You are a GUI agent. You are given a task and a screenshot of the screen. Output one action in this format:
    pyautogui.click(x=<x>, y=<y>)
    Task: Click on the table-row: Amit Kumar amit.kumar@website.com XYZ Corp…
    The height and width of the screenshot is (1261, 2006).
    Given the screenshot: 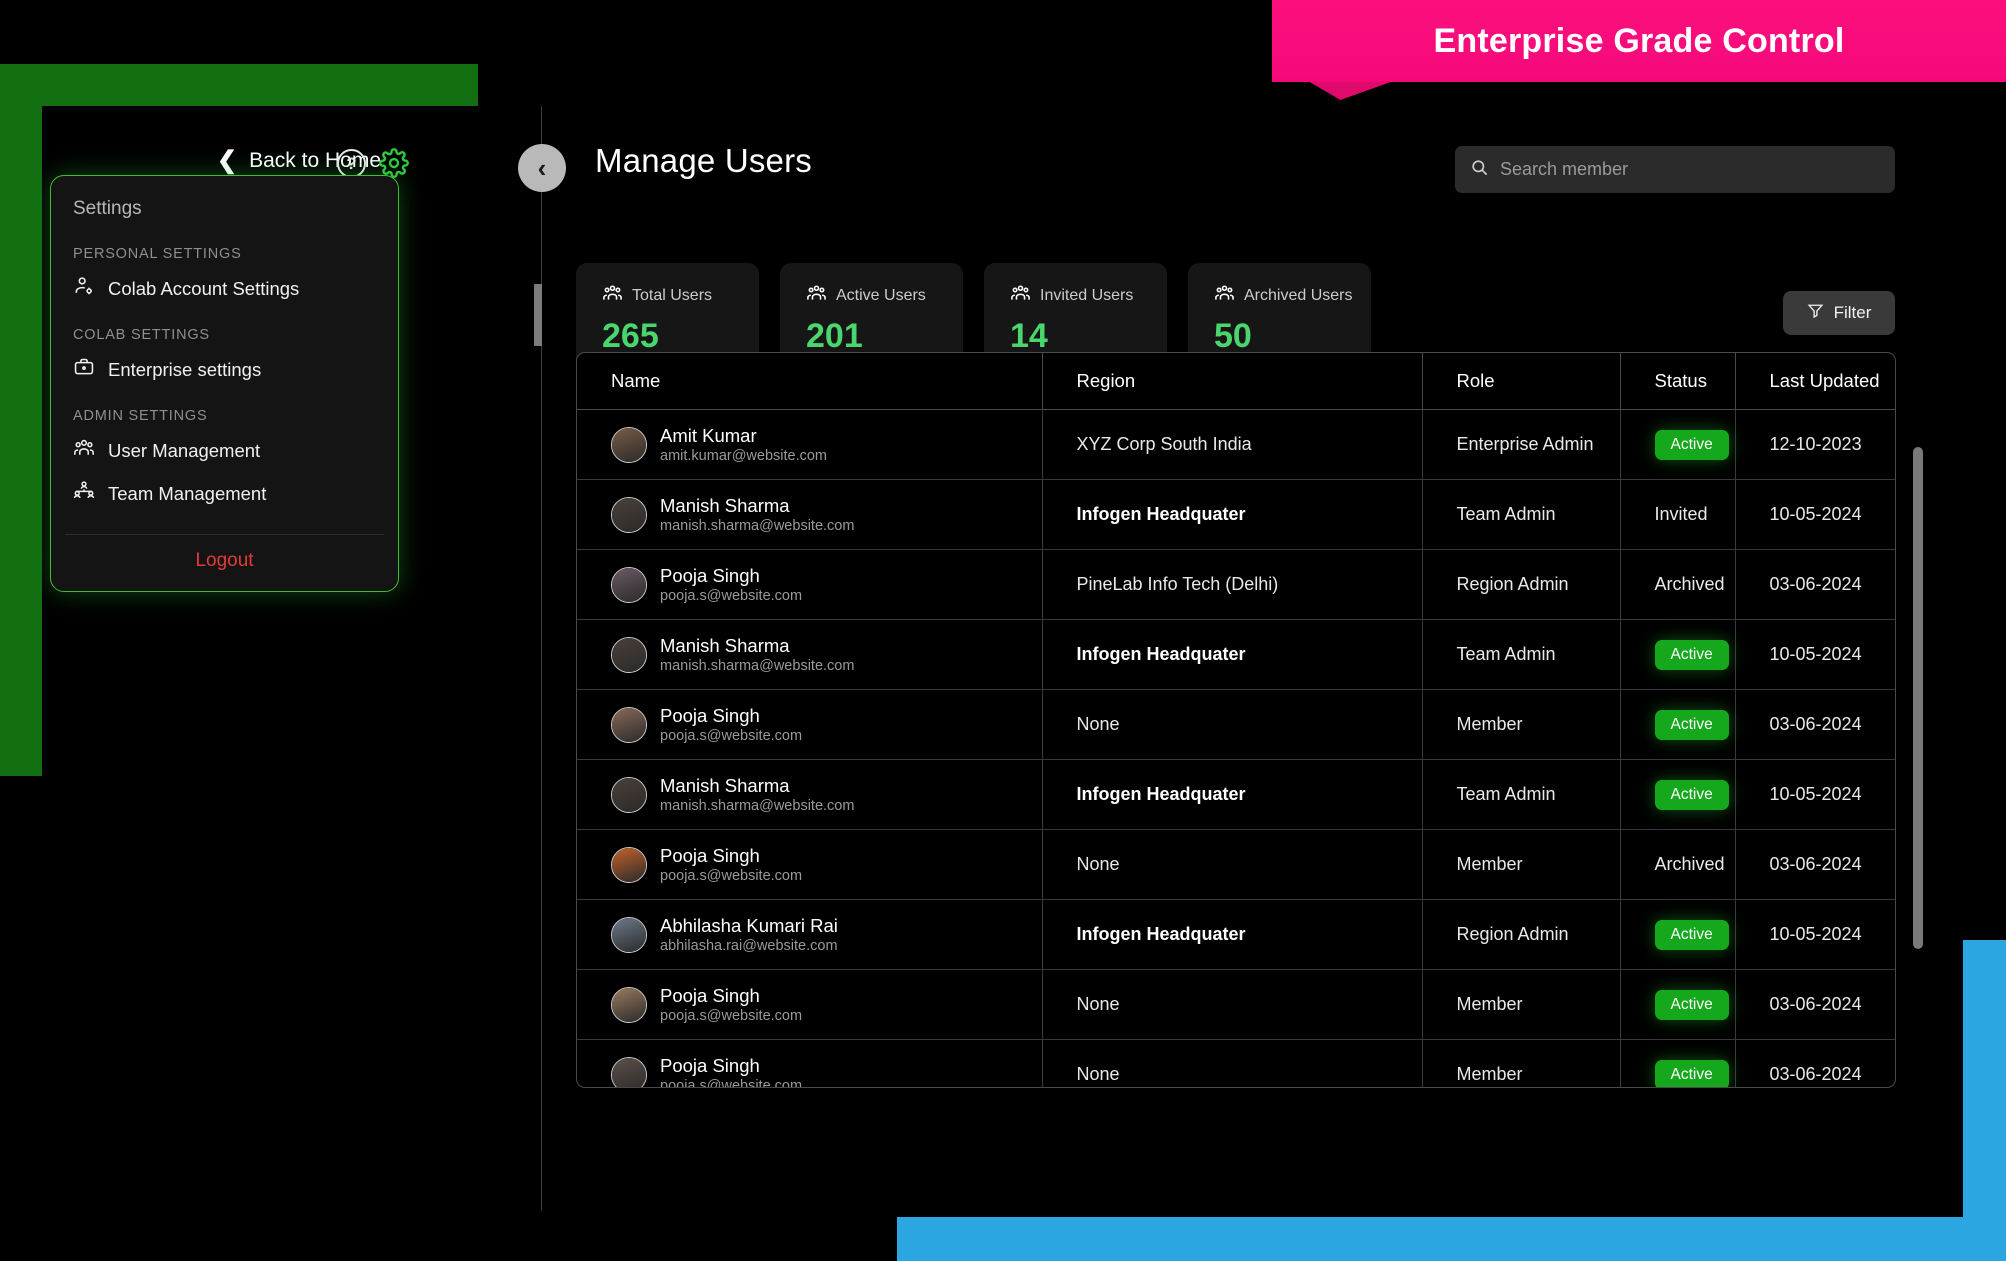 What is the action you would take?
    pyautogui.click(x=1236, y=444)
    